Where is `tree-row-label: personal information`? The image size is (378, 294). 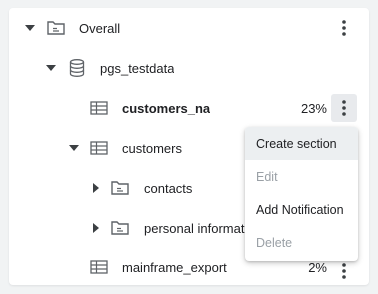
tree-row-label: personal information is located at coordinates (195, 228).